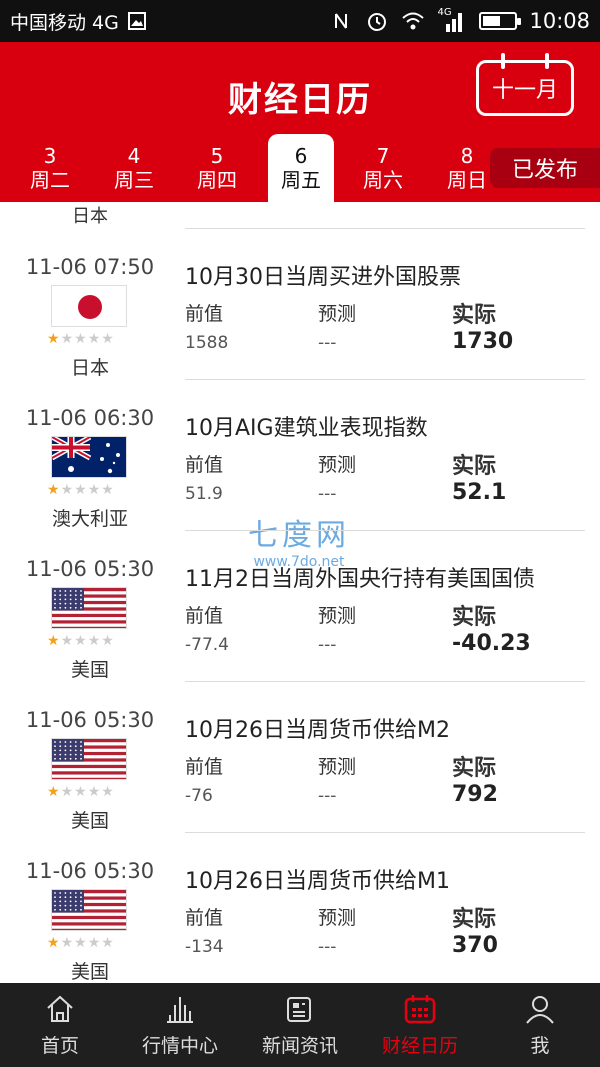 The width and height of the screenshot is (600, 1067). What do you see at coordinates (301, 156) in the screenshot?
I see `day-number: 6` at bounding box center [301, 156].